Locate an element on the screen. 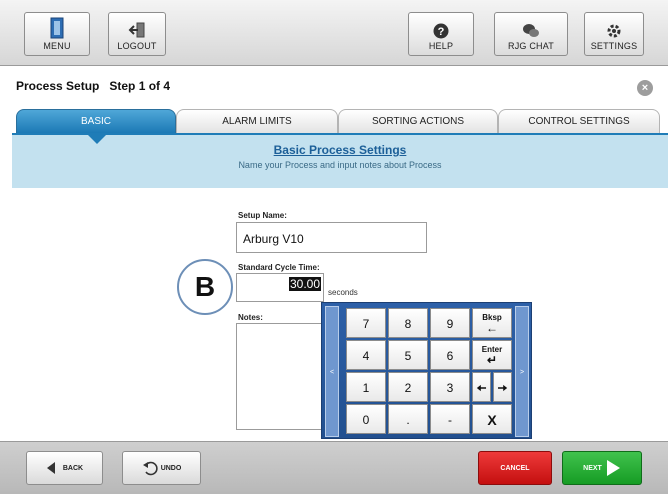 The height and width of the screenshot is (494, 668). key-7: 7 is located at coordinates (366, 323).